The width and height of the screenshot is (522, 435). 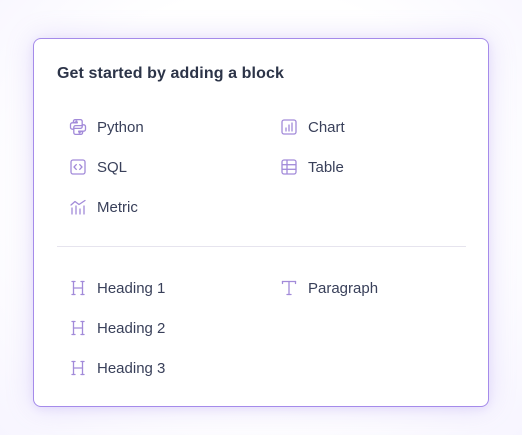 I want to click on heading-1-label: Heading 1, so click(x=131, y=288).